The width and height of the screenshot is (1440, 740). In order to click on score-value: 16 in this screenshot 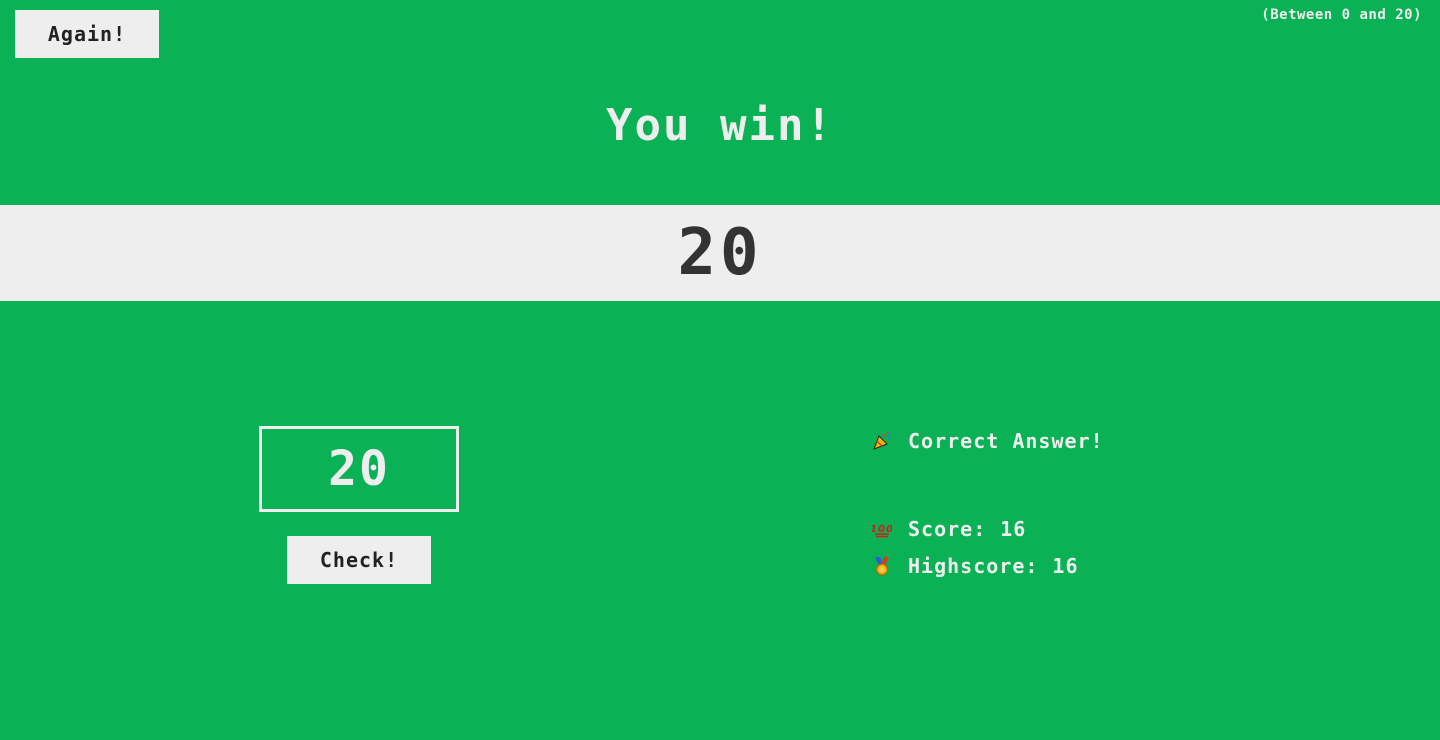, I will do `click(1013, 529)`.